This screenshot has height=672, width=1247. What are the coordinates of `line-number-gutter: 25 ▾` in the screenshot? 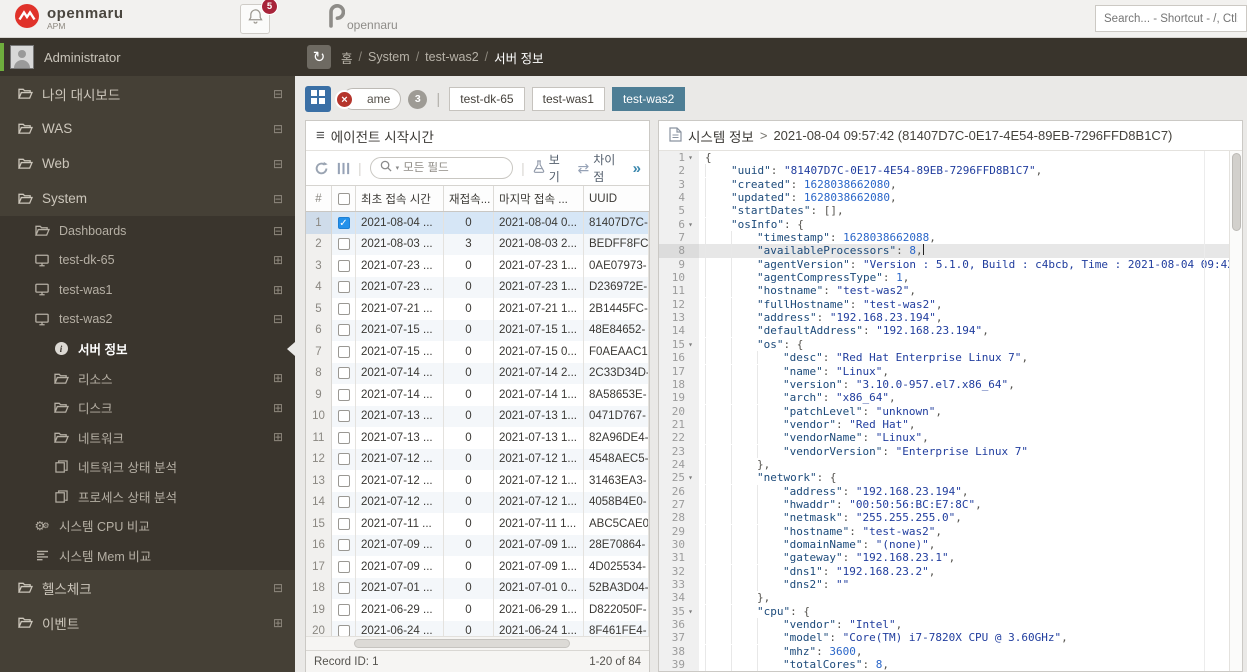 It's located at (679, 478).